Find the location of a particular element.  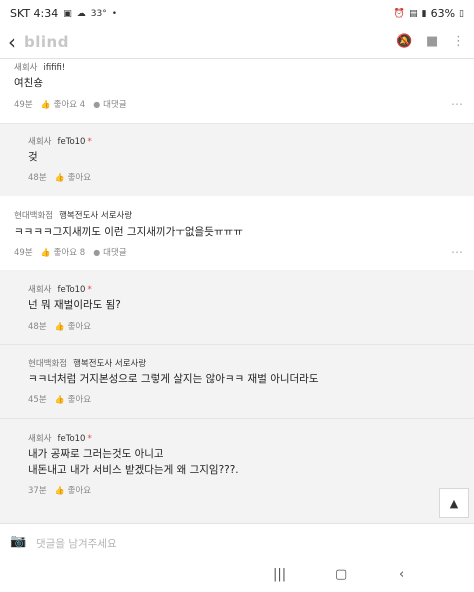

back-icon: ‹ is located at coordinates (12, 42).